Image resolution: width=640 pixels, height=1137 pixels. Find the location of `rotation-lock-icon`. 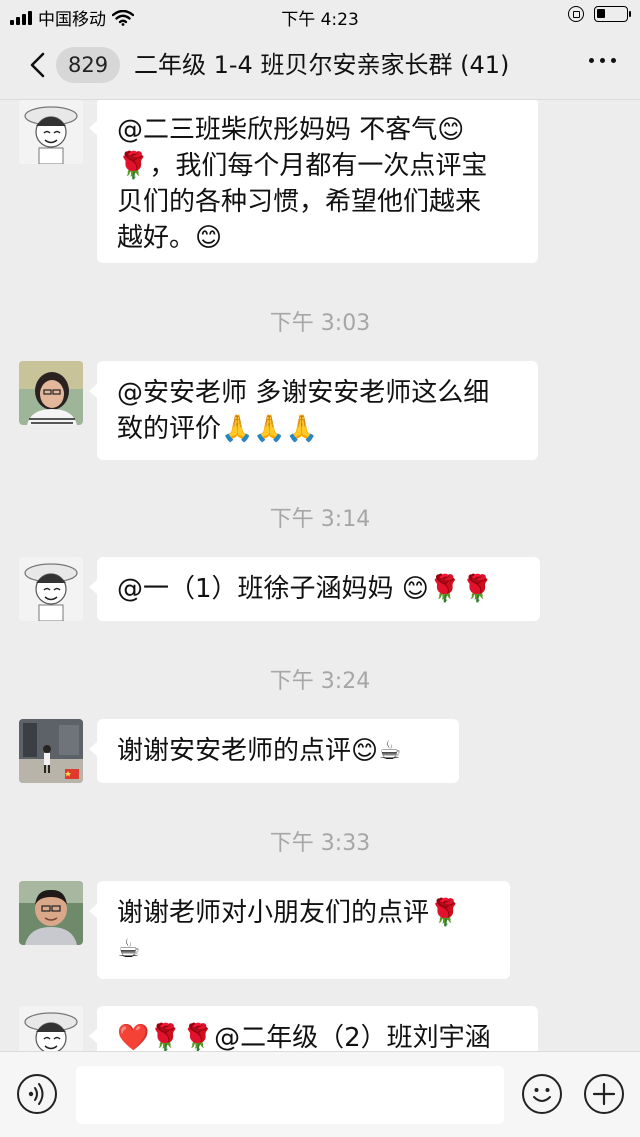

rotation-lock-icon is located at coordinates (576, 14).